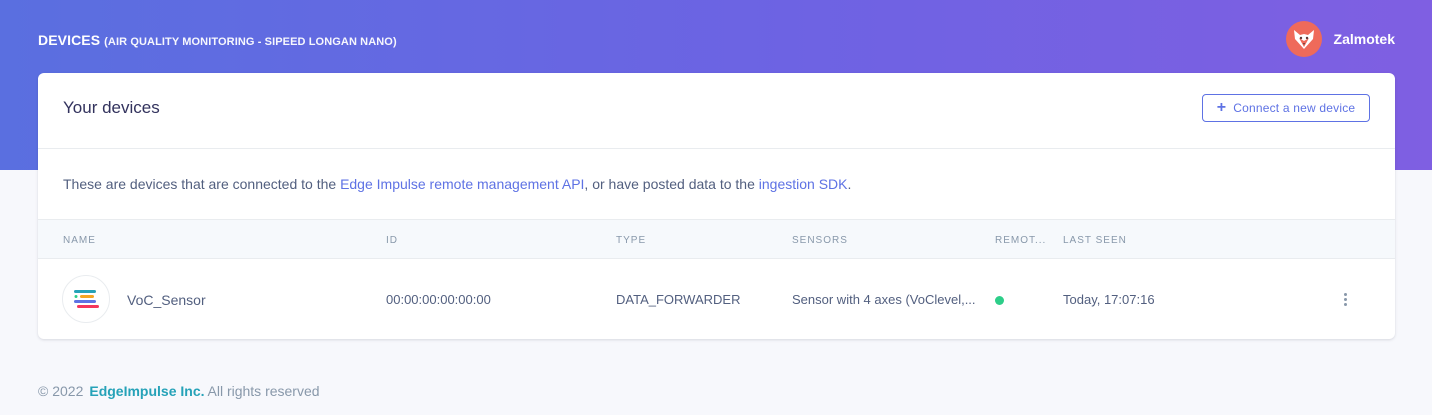 The image size is (1432, 415). Describe the element at coordinates (820, 240) in the screenshot. I see `column-header-sensors: SENSORS` at that location.